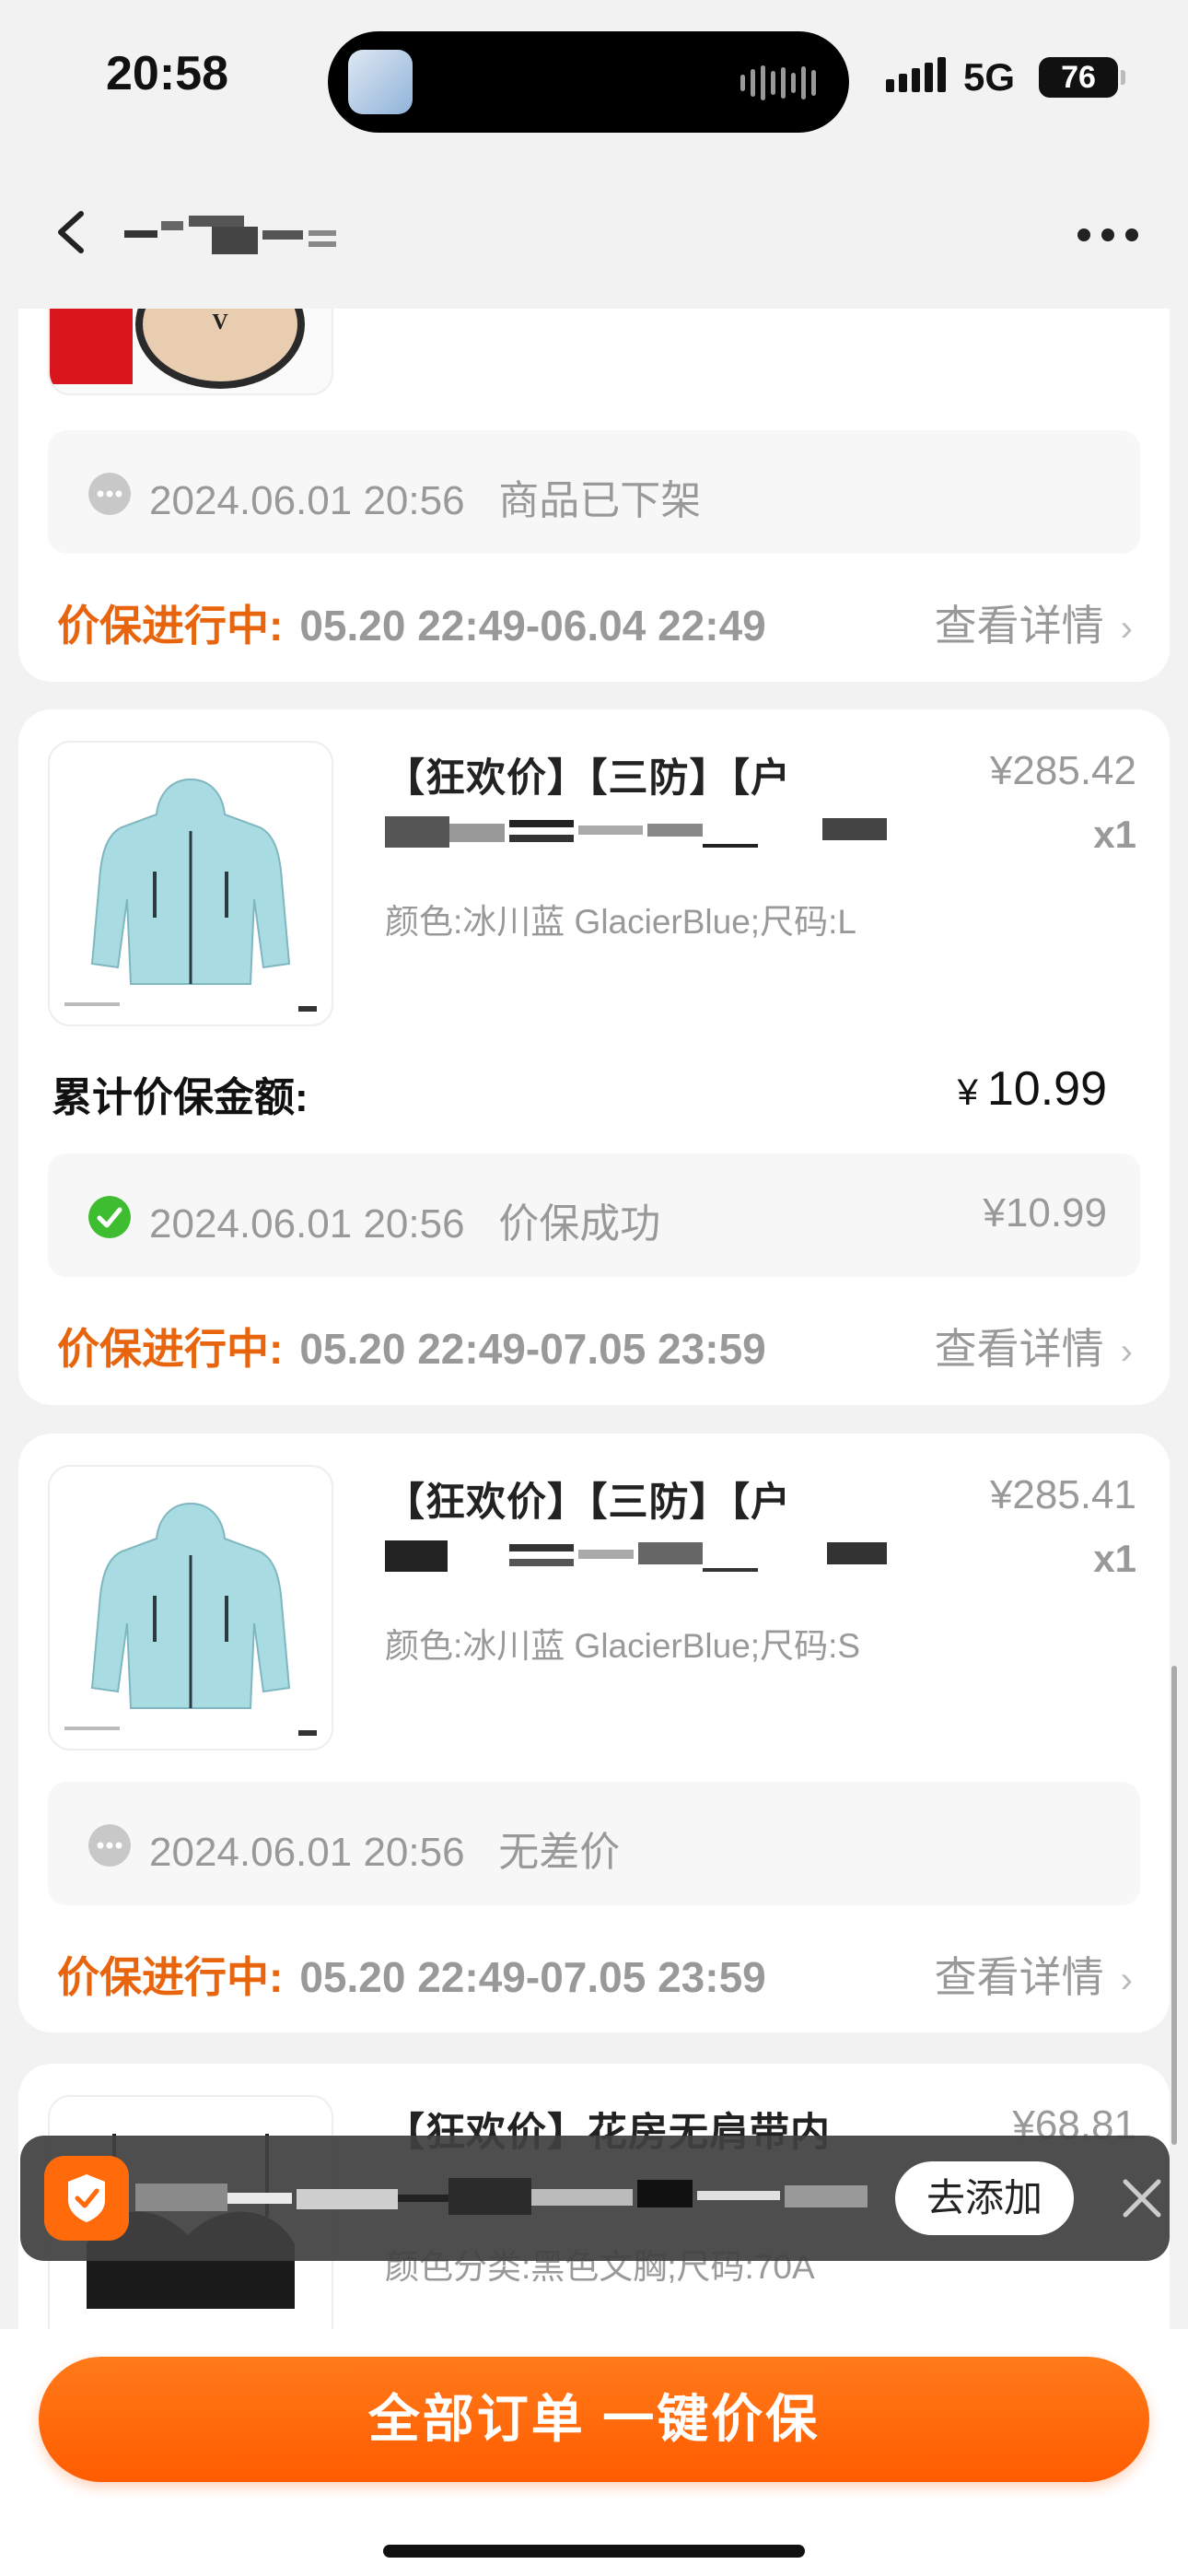  What do you see at coordinates (502, 2196) in the screenshot?
I see `redacted-toast-text` at bounding box center [502, 2196].